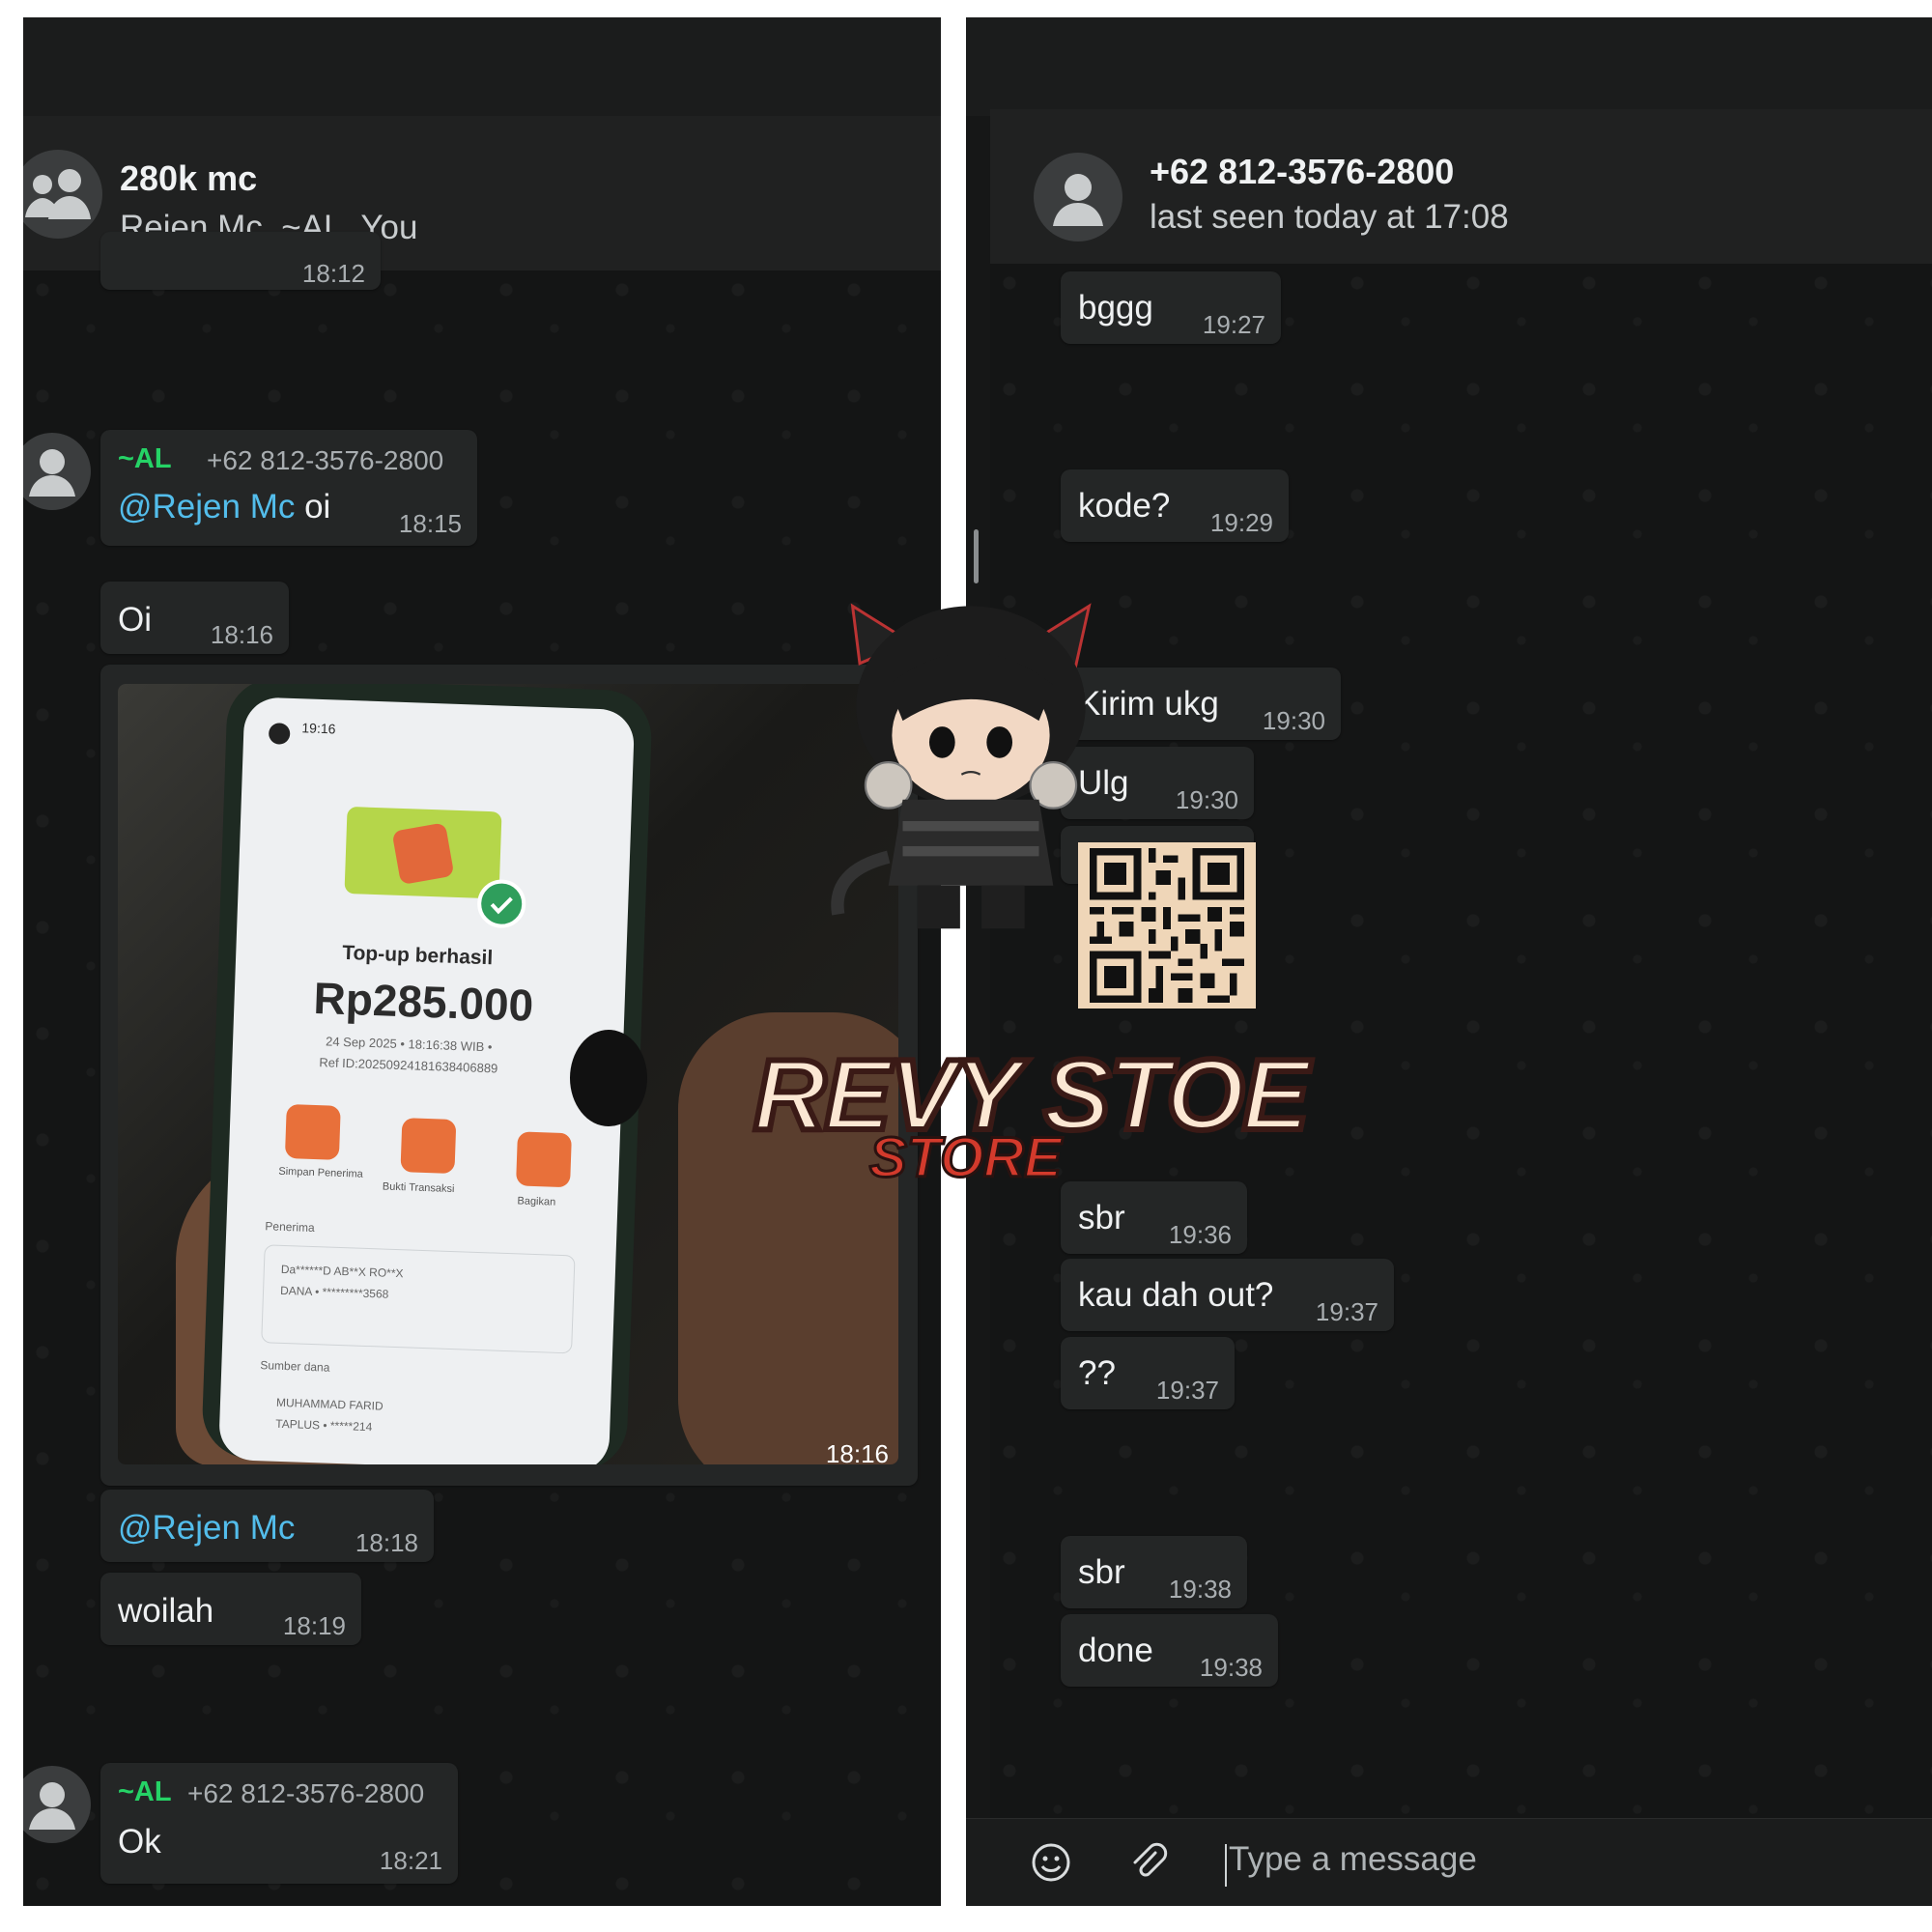 The height and width of the screenshot is (1932, 1932). I want to click on attach-icon, so click(1147, 1862).